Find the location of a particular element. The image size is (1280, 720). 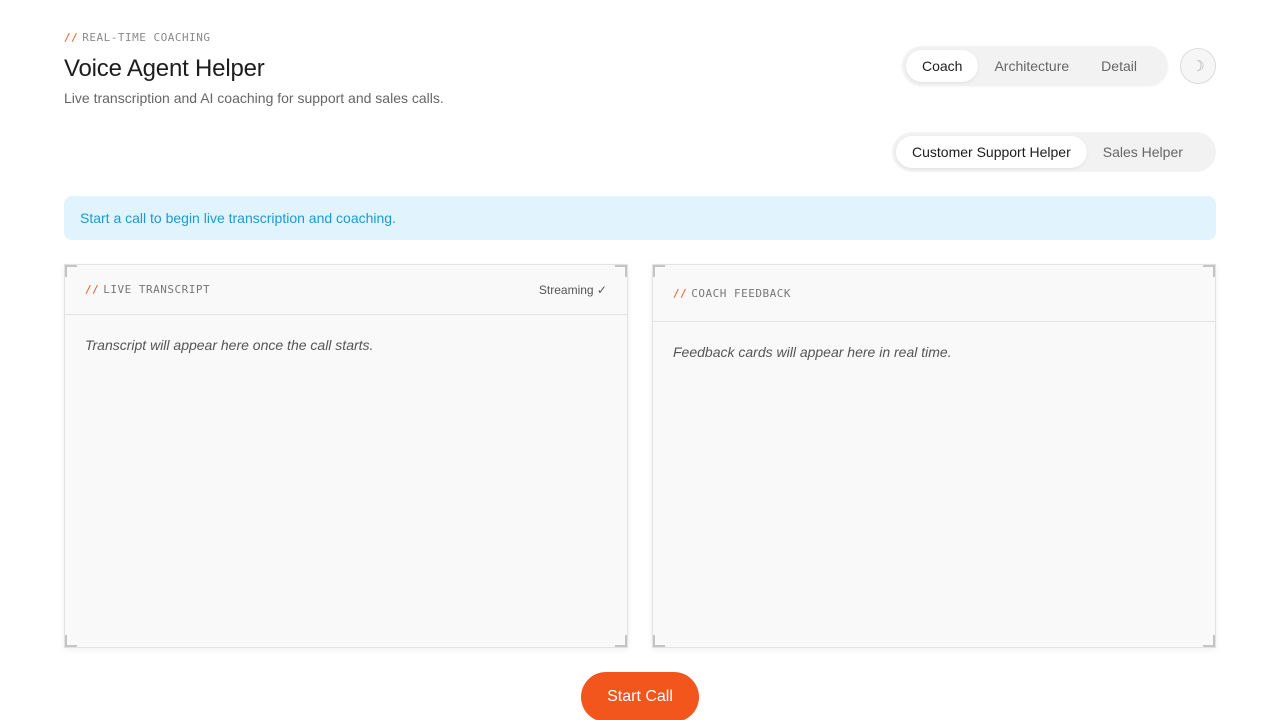

moon-icon: ☽ is located at coordinates (1198, 66).